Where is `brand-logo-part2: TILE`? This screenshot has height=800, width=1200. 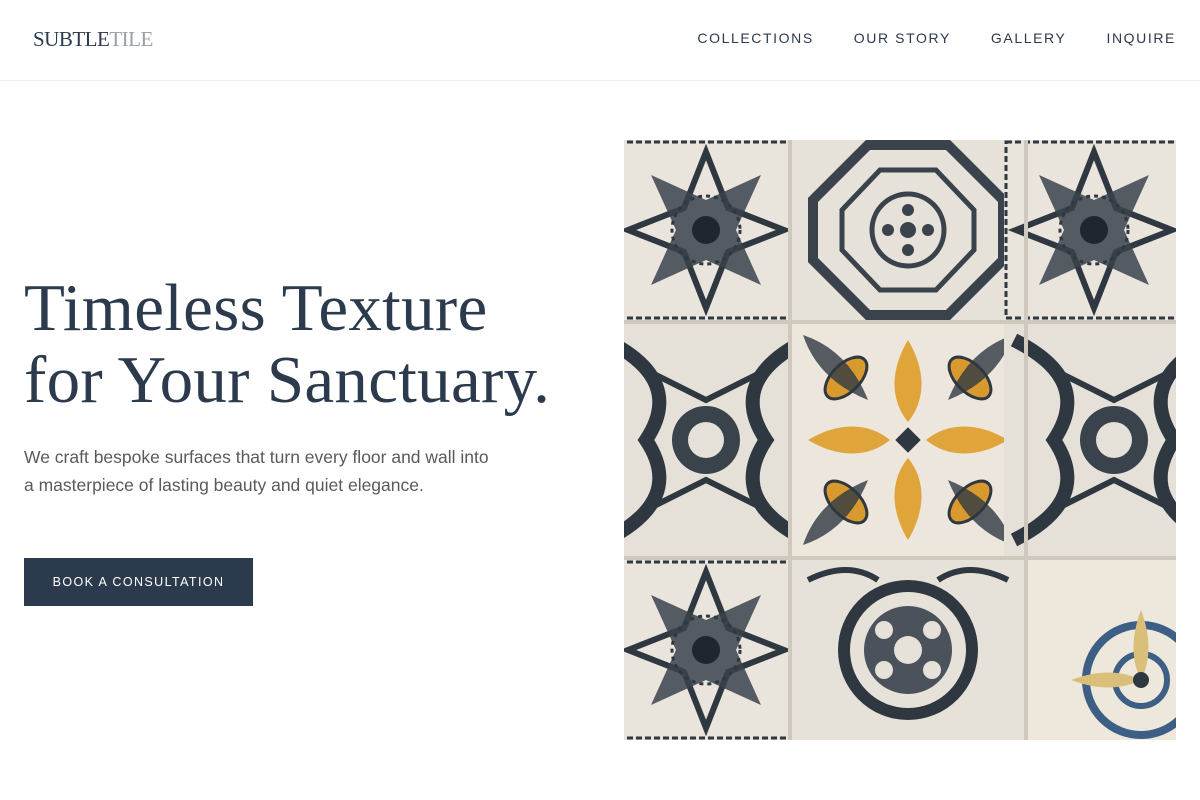 brand-logo-part2: TILE is located at coordinates (131, 39).